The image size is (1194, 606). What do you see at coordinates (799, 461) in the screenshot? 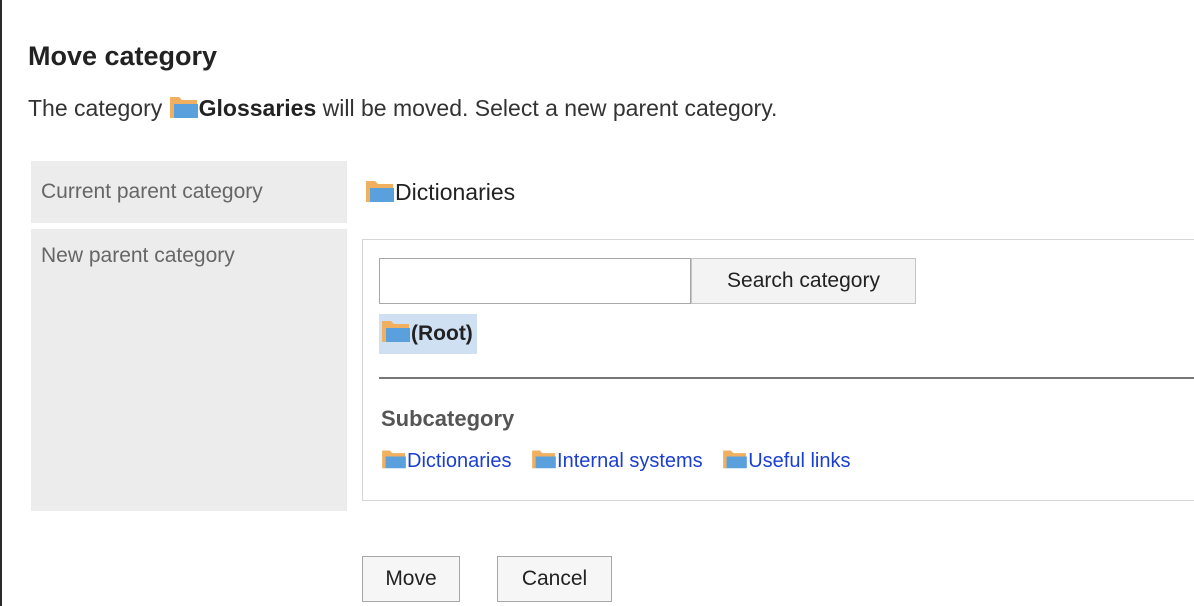
I see `subcategory-label: Useful links` at bounding box center [799, 461].